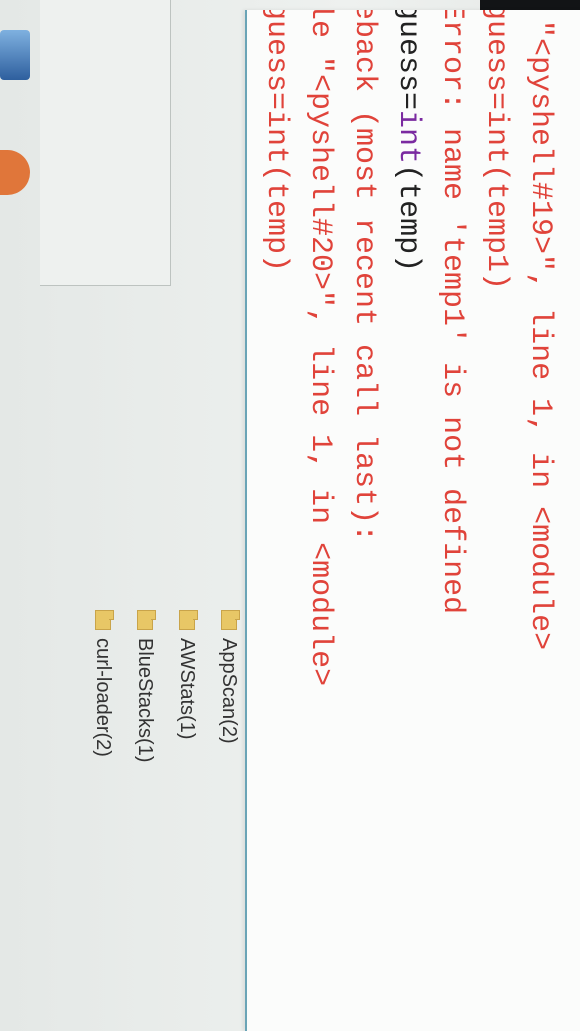  I want to click on shell-text: guess=, so click(408, 60).